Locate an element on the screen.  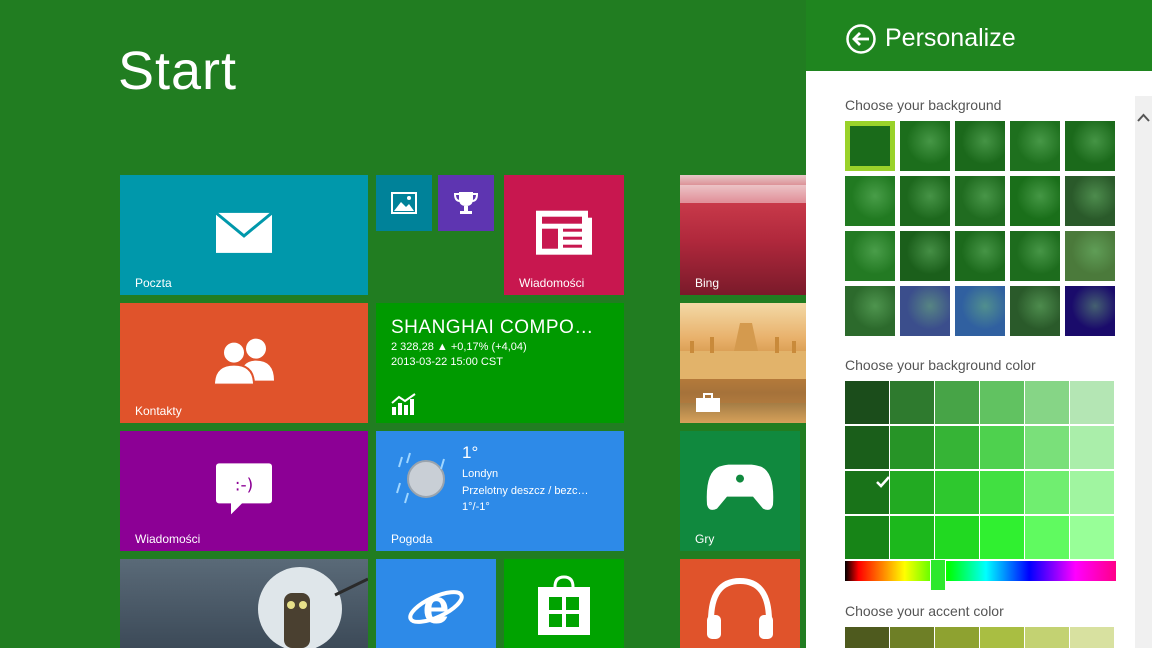
hue-slider-thumb is located at coordinates (938, 575).